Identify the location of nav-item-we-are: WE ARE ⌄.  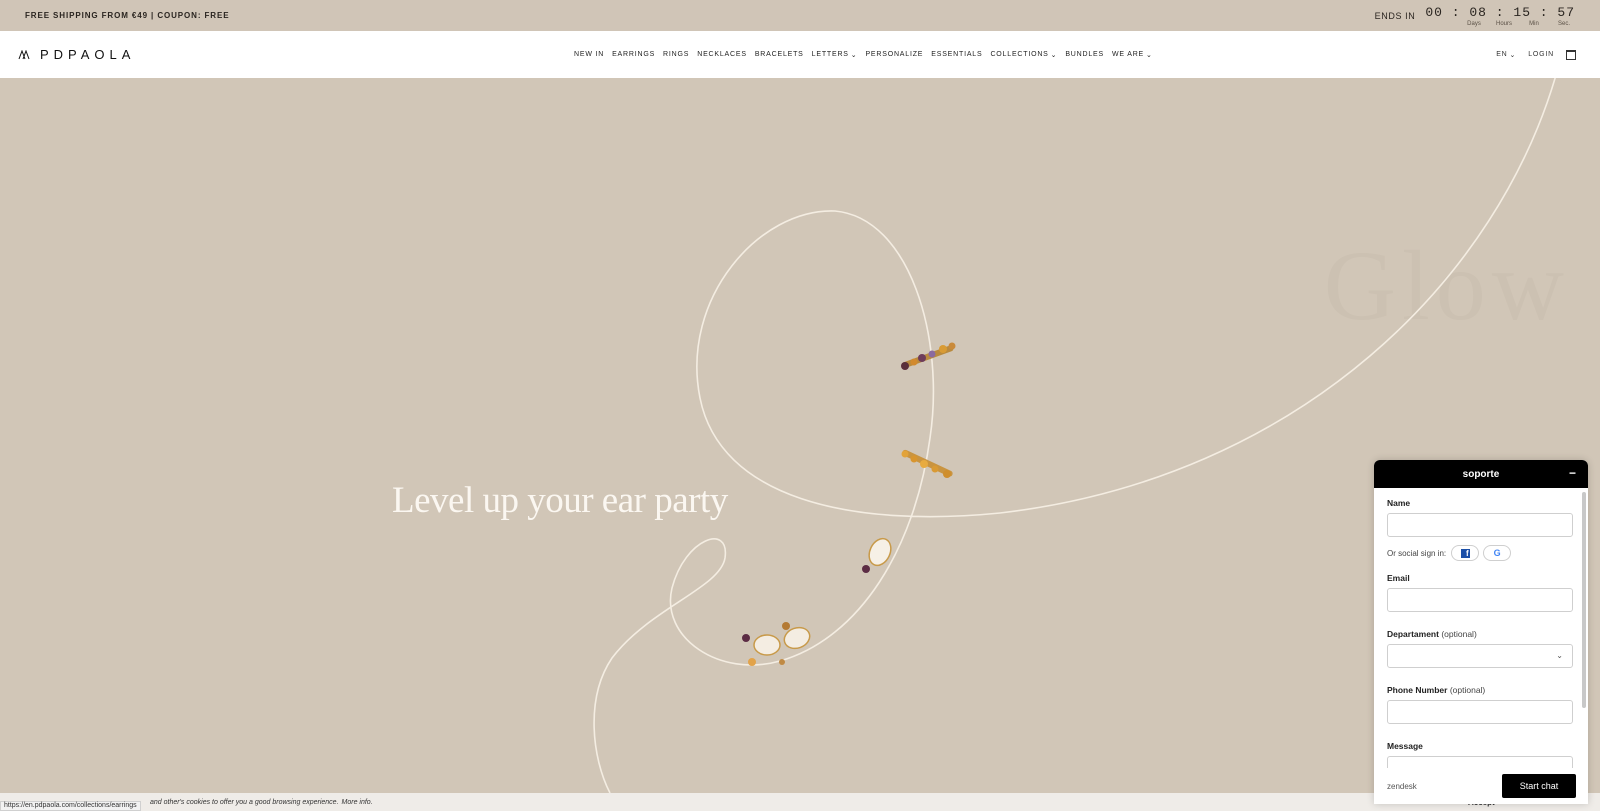
(1132, 55).